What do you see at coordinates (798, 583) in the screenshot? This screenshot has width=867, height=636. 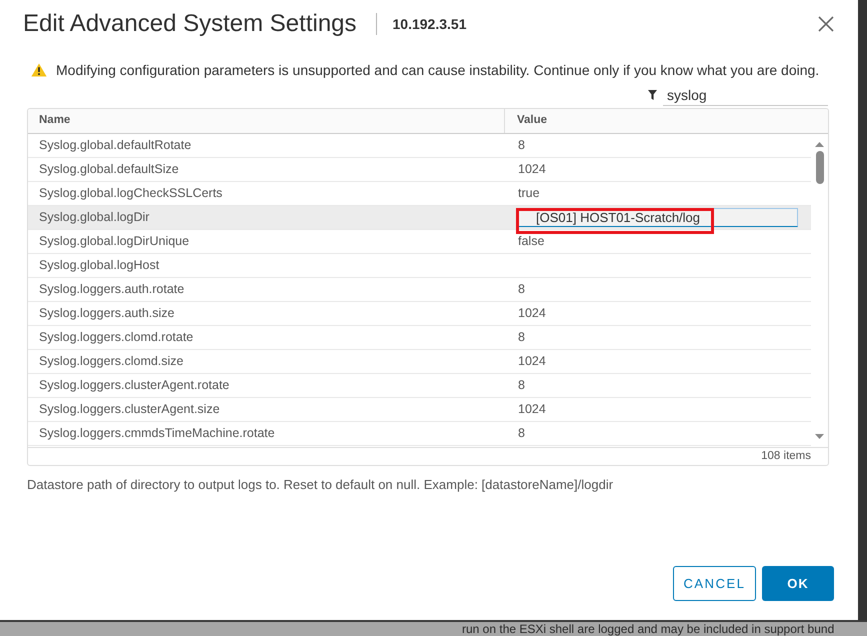 I see `ok-button: OK` at bounding box center [798, 583].